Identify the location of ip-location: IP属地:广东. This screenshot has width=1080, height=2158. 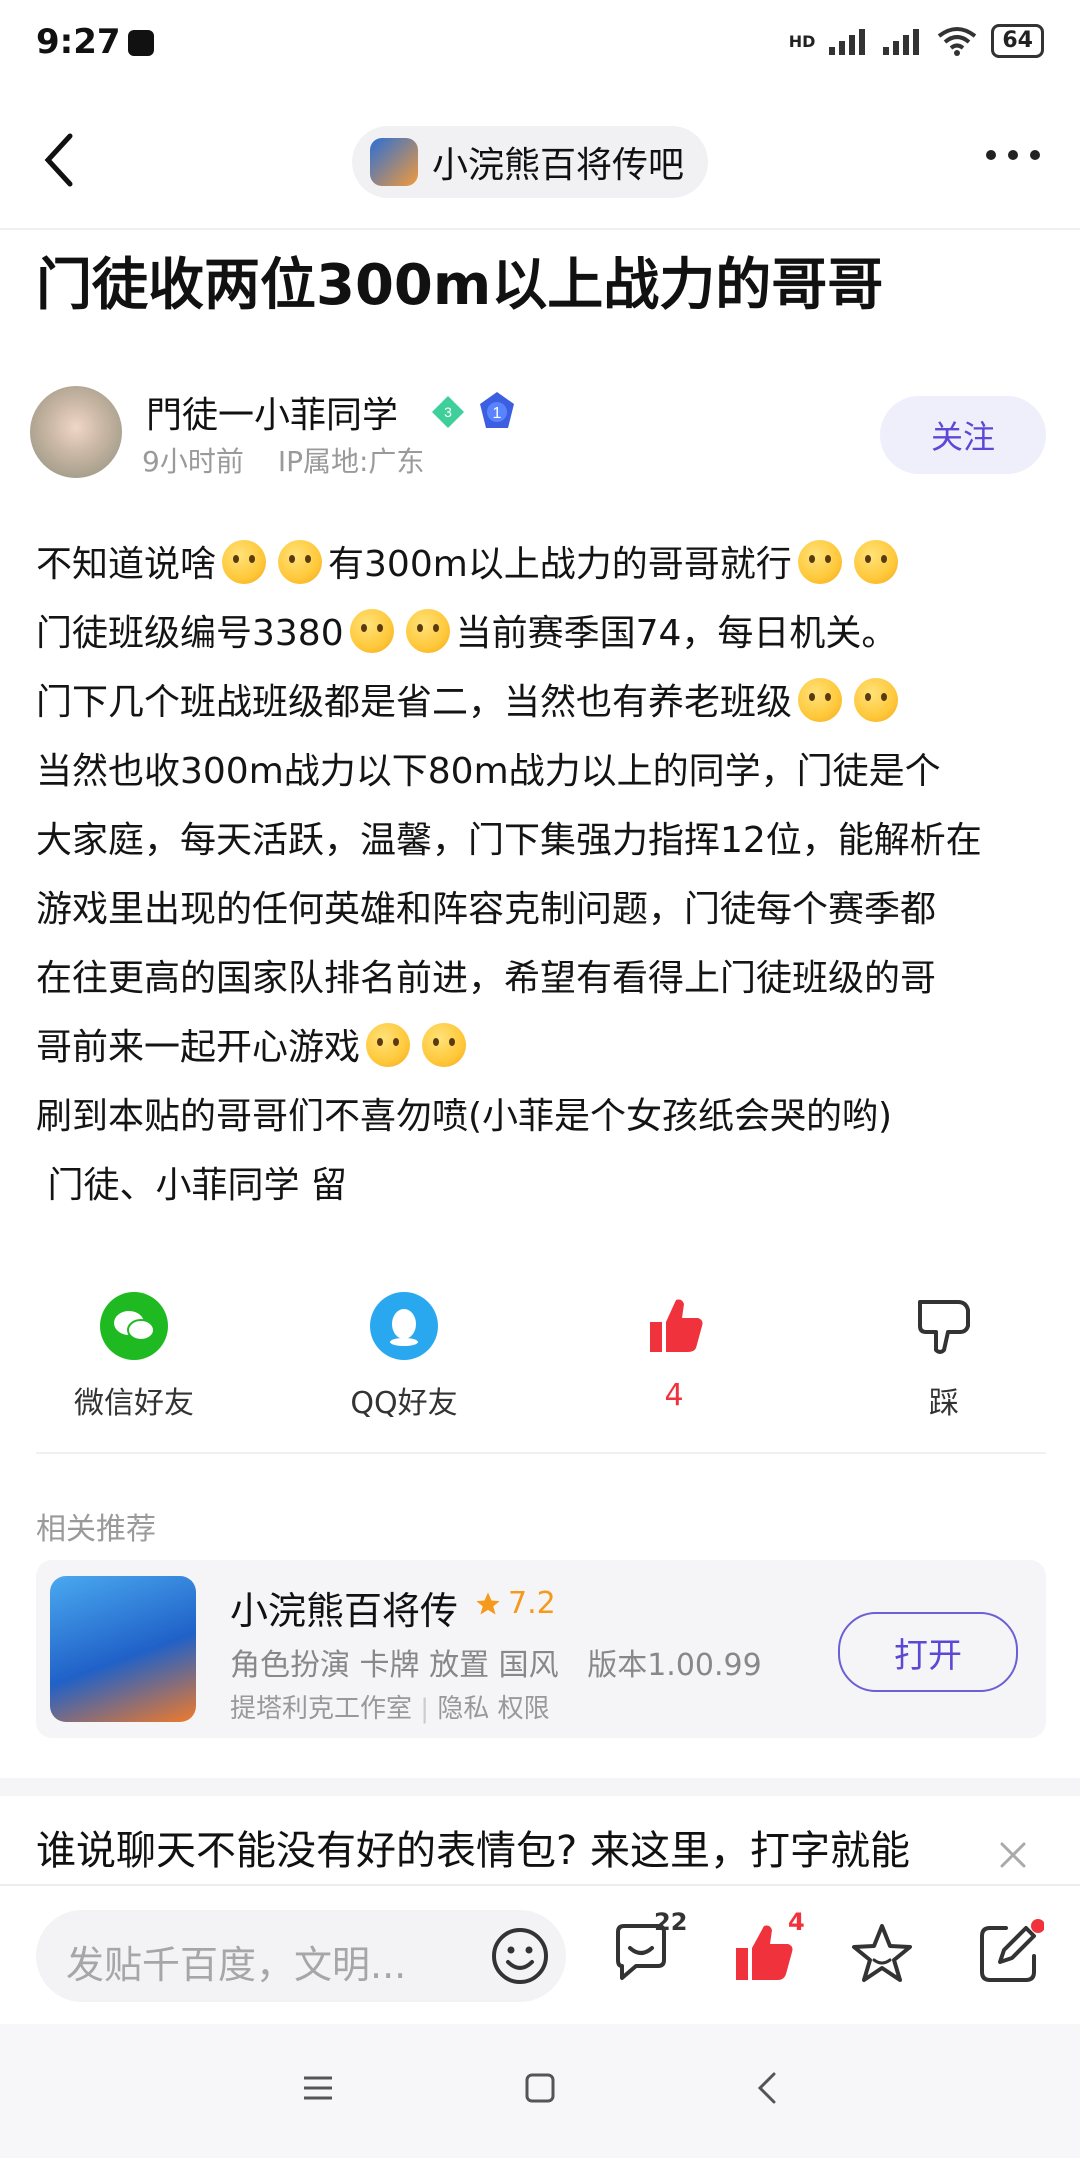
(351, 461).